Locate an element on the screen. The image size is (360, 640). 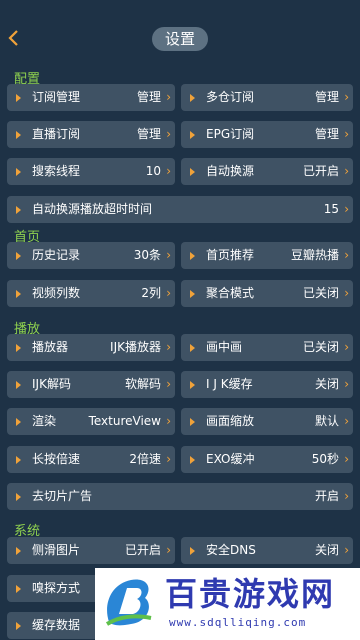
item-label: 多仓订阅 is located at coordinates (230, 97).